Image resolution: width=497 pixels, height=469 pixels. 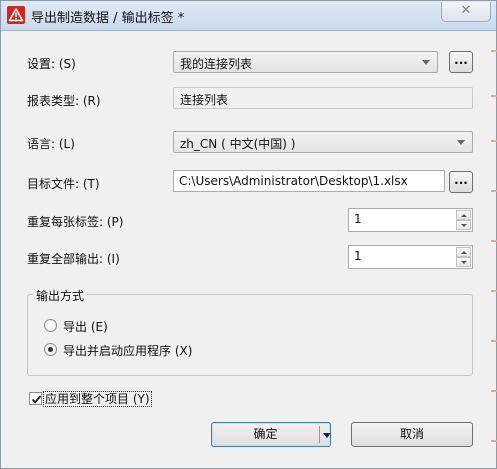 I want to click on cancel-button-label: 取消, so click(x=411, y=434).